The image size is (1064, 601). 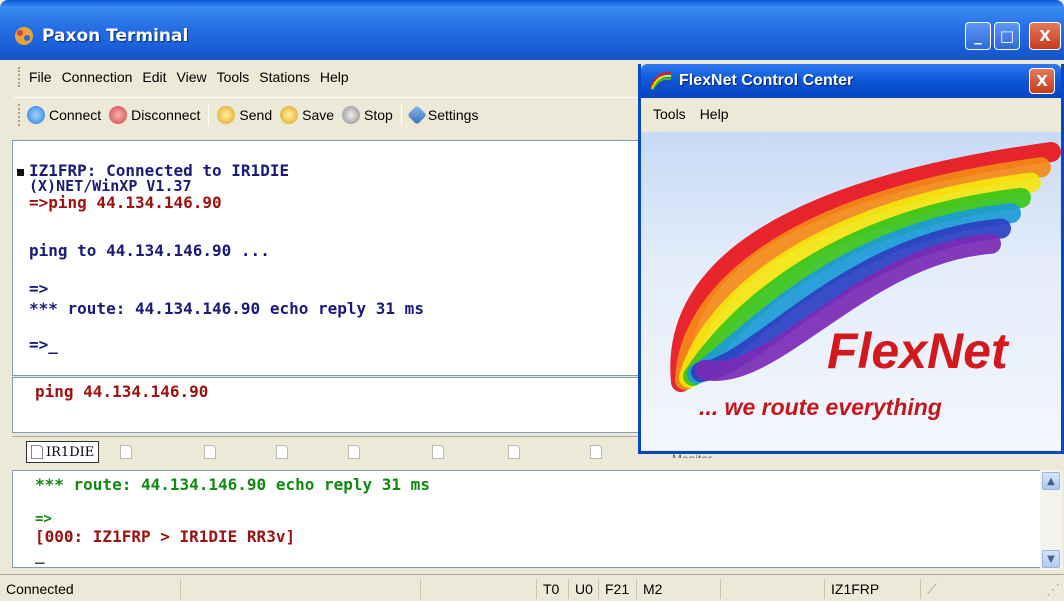 I want to click on stop-icon, so click(x=351, y=114).